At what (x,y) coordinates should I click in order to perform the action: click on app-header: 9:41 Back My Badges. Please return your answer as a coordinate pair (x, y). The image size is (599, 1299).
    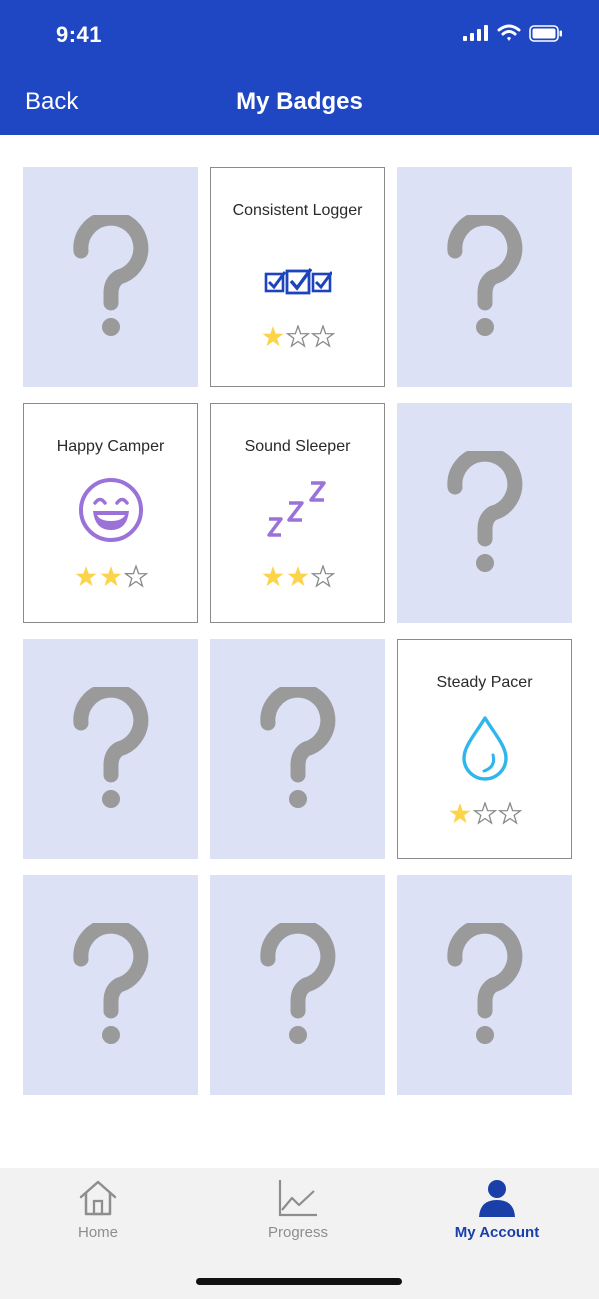
    Looking at the image, I should click on (299, 67).